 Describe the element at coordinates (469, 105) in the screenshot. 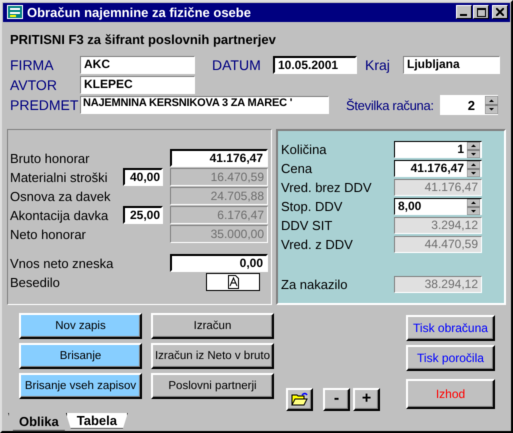

I see `number-spinner: 2` at that location.